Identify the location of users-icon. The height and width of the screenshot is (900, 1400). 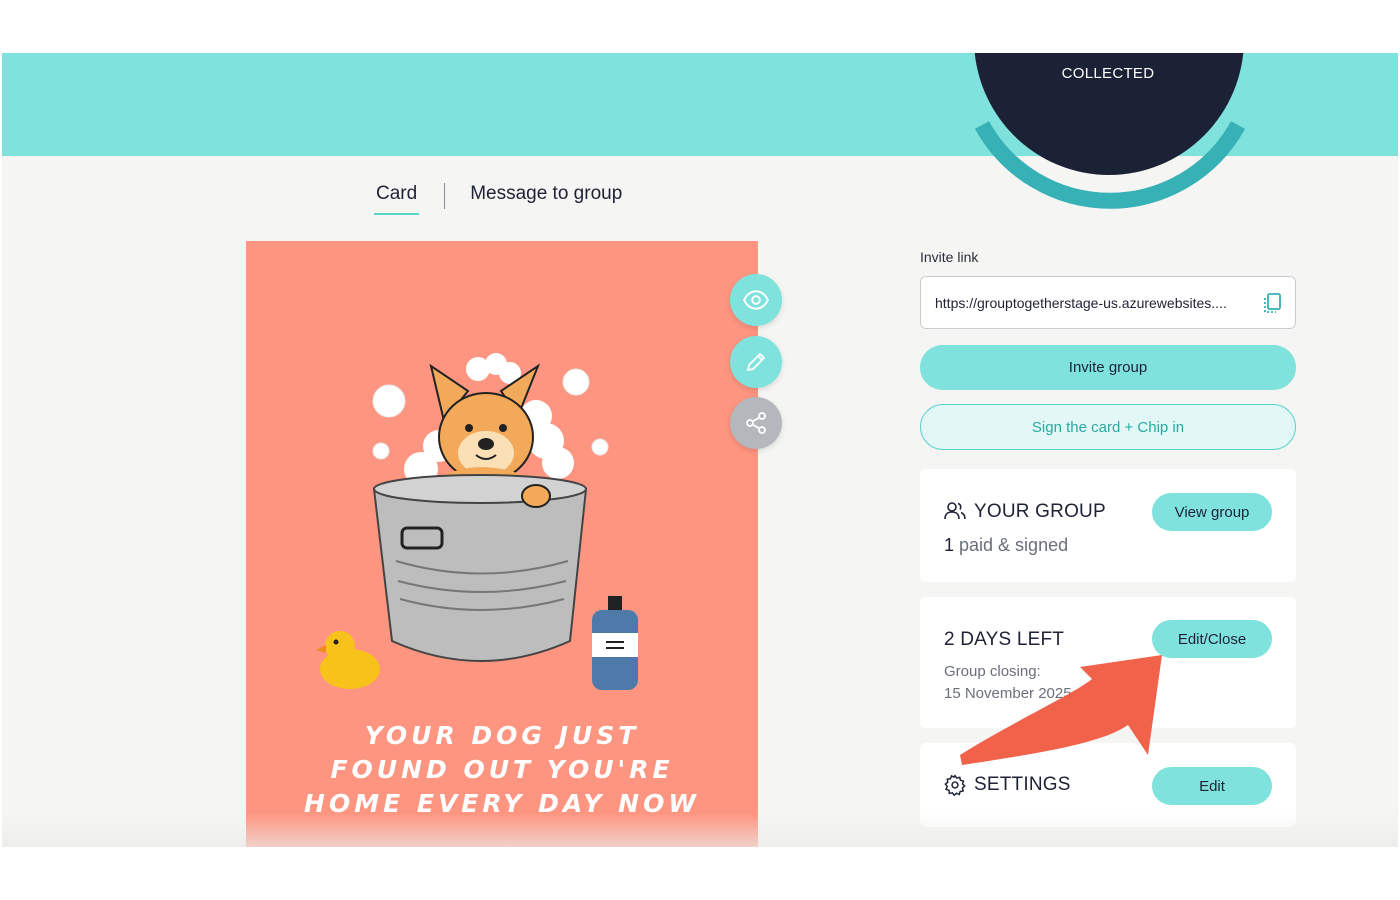
(955, 511).